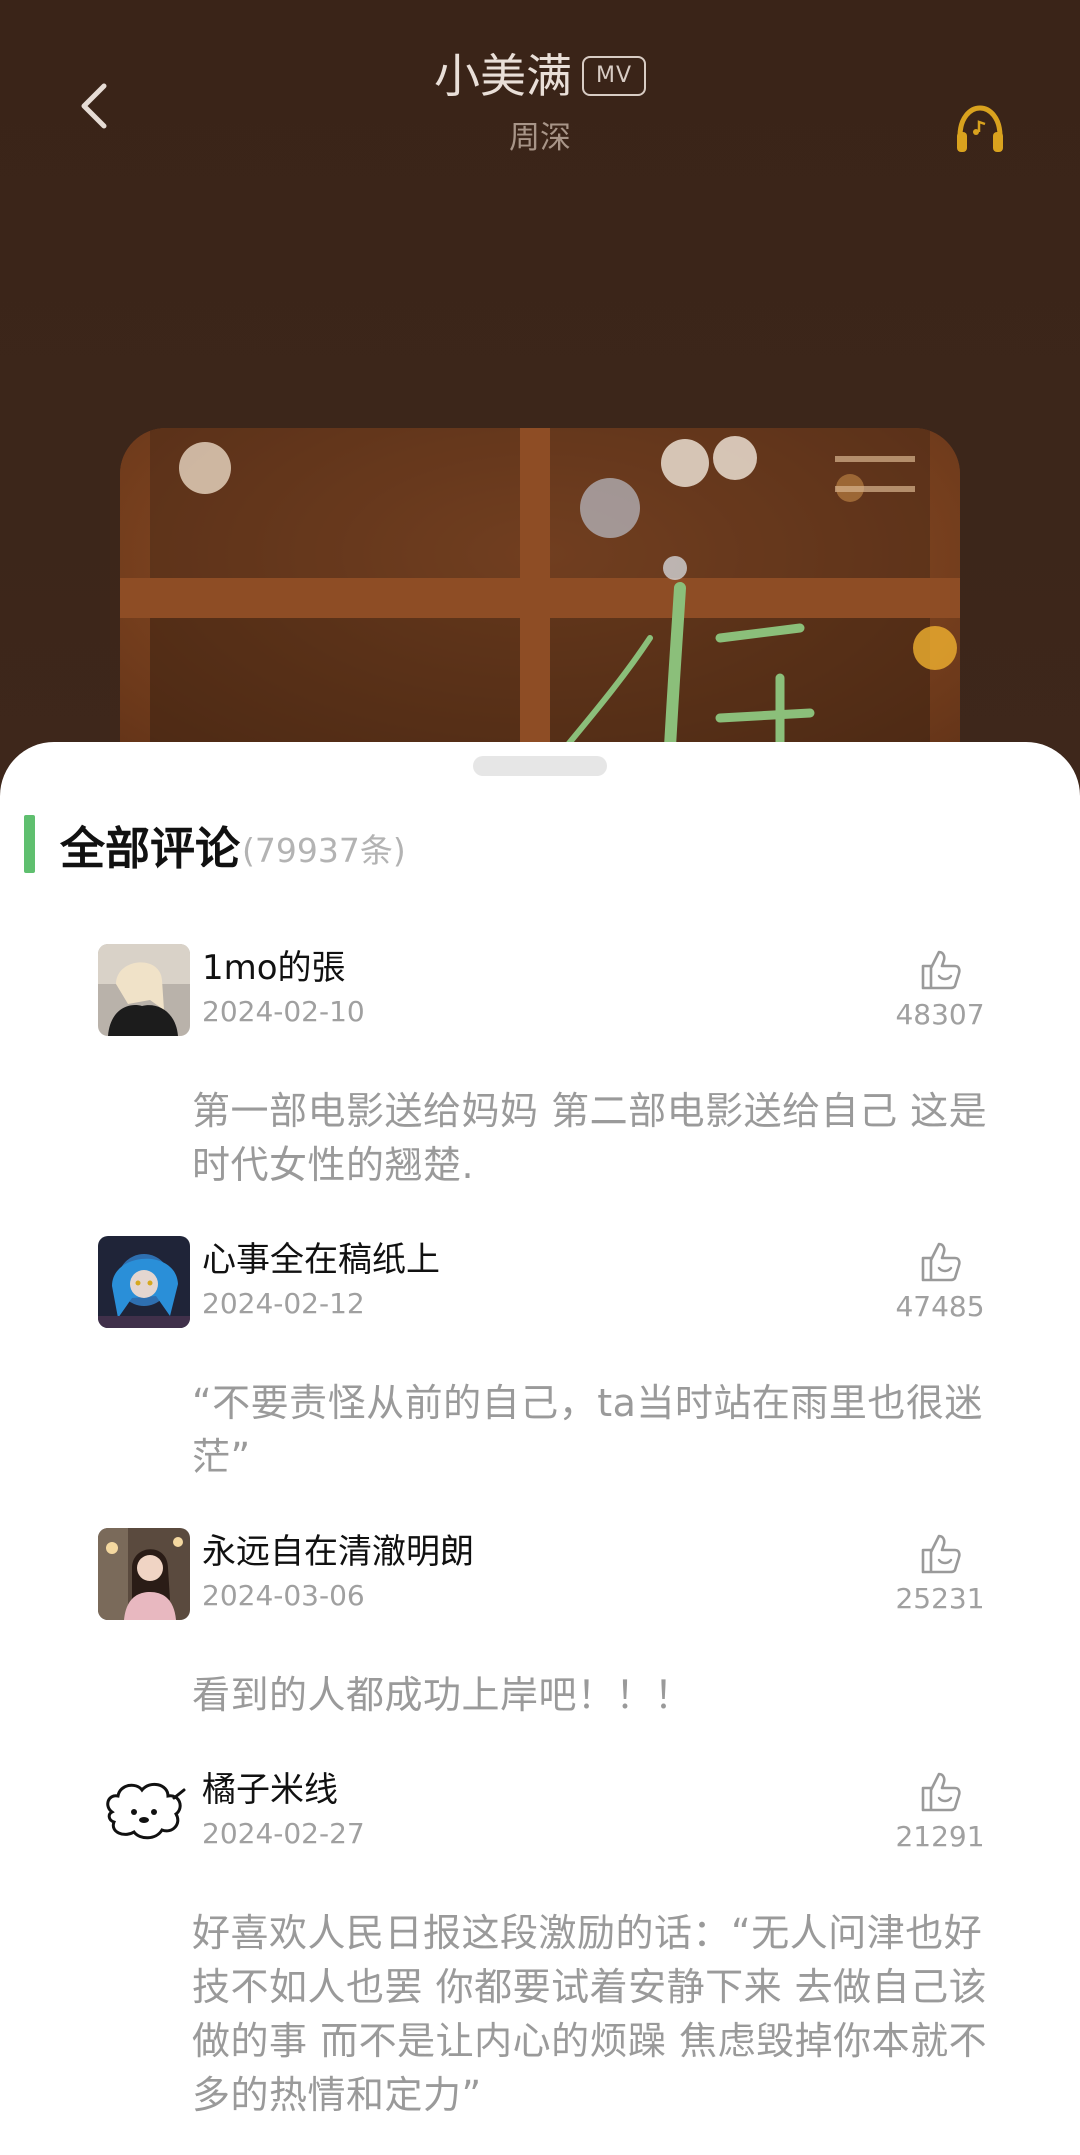  I want to click on comment-user-name: 心事全在稿纸上, so click(321, 1260).